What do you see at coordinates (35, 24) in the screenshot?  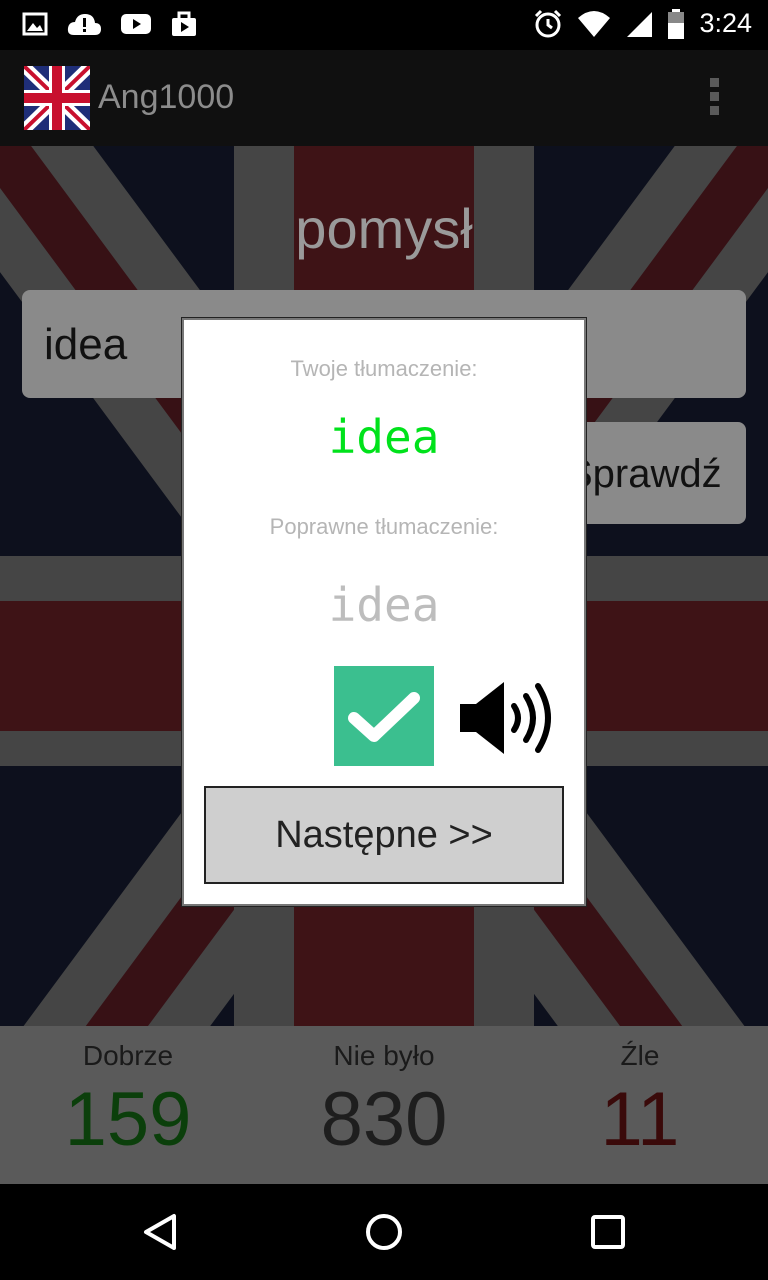 I see `image-icon` at bounding box center [35, 24].